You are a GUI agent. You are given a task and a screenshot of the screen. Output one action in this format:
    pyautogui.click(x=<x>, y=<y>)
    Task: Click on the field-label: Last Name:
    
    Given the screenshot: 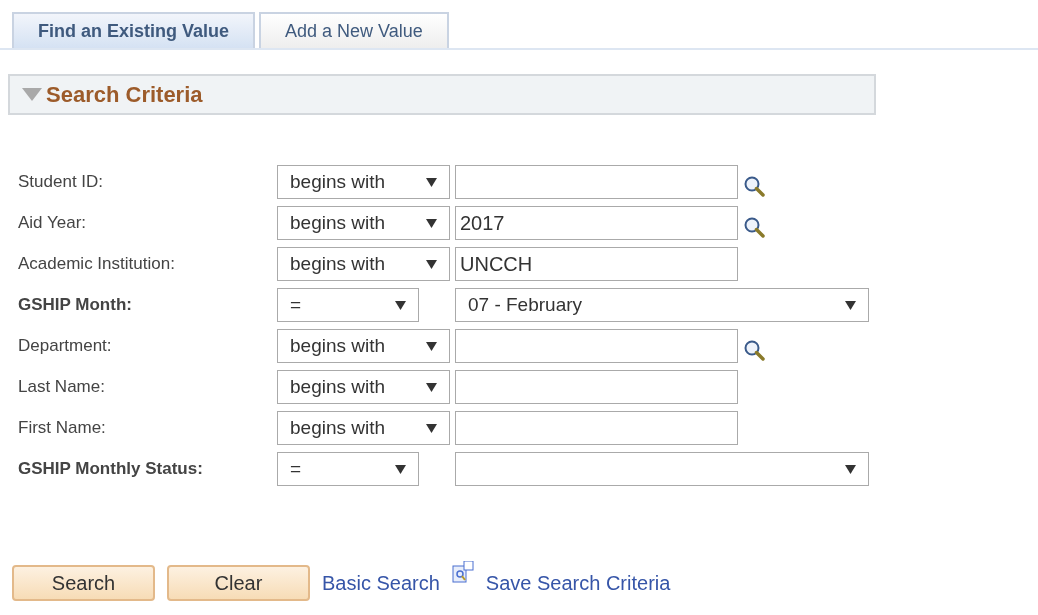 What is the action you would take?
    pyautogui.click(x=62, y=387)
    